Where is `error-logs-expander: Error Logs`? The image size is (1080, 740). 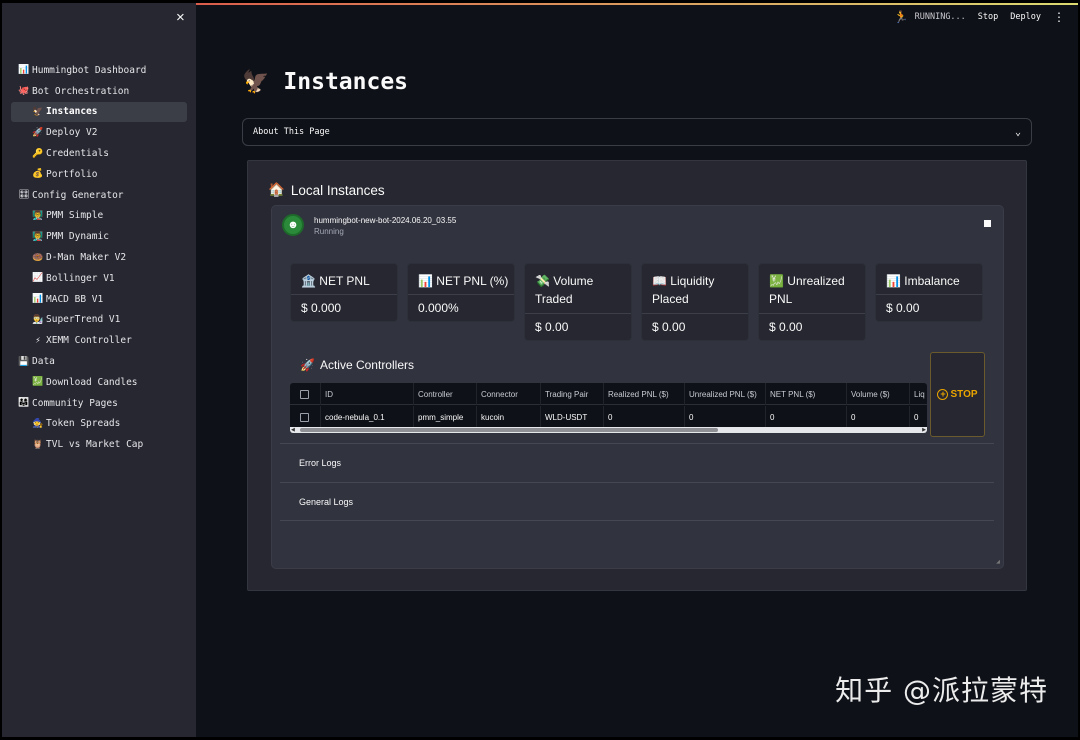
error-logs-expander: Error Logs is located at coordinates (637, 462).